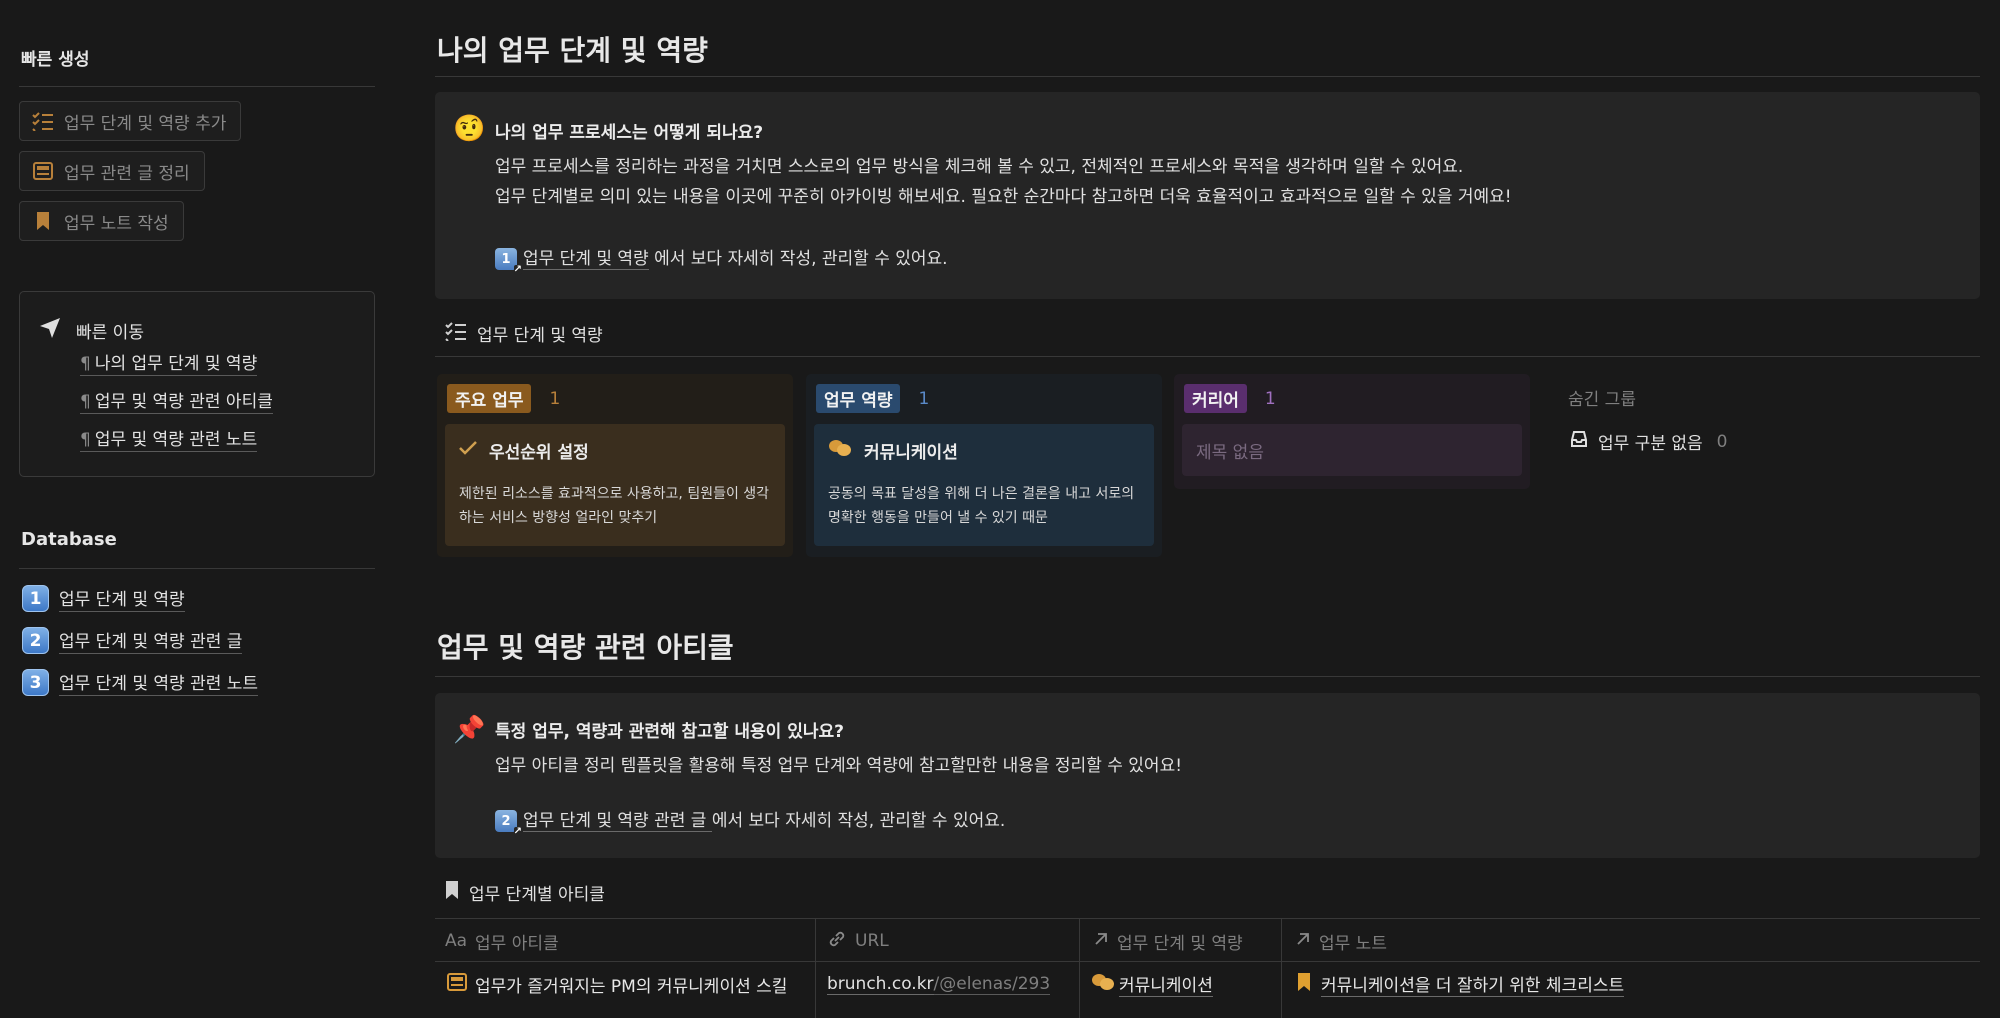 This screenshot has height=1018, width=2000. I want to click on pushpin-emoji-icon: 📌, so click(469, 730).